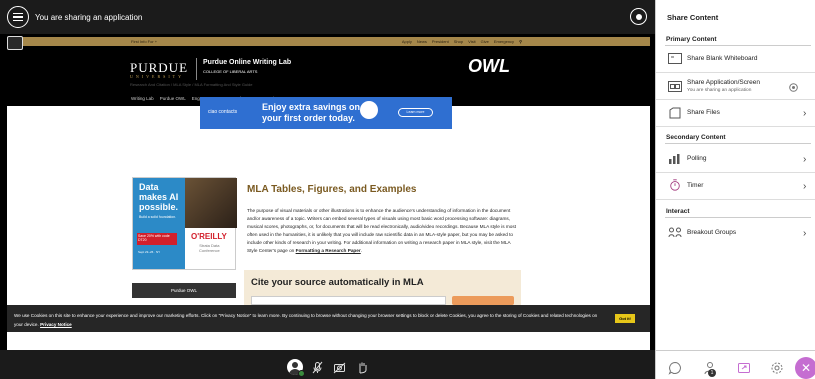 Image resolution: width=815 pixels, height=379 pixels. What do you see at coordinates (184, 290) in the screenshot?
I see `sidebar-purdue-owl-button: Purdue OWL` at bounding box center [184, 290].